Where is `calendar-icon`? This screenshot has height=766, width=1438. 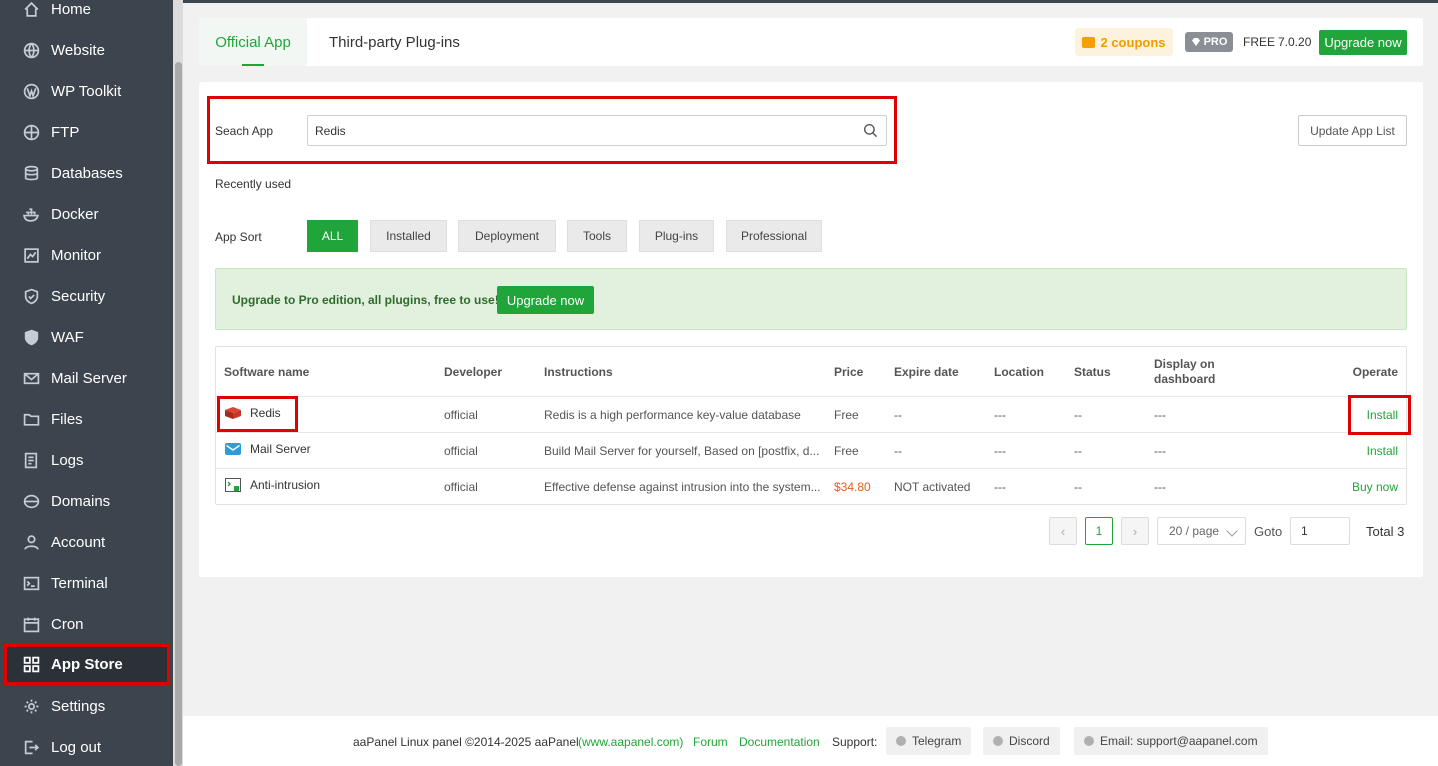
calendar-icon is located at coordinates (31, 625).